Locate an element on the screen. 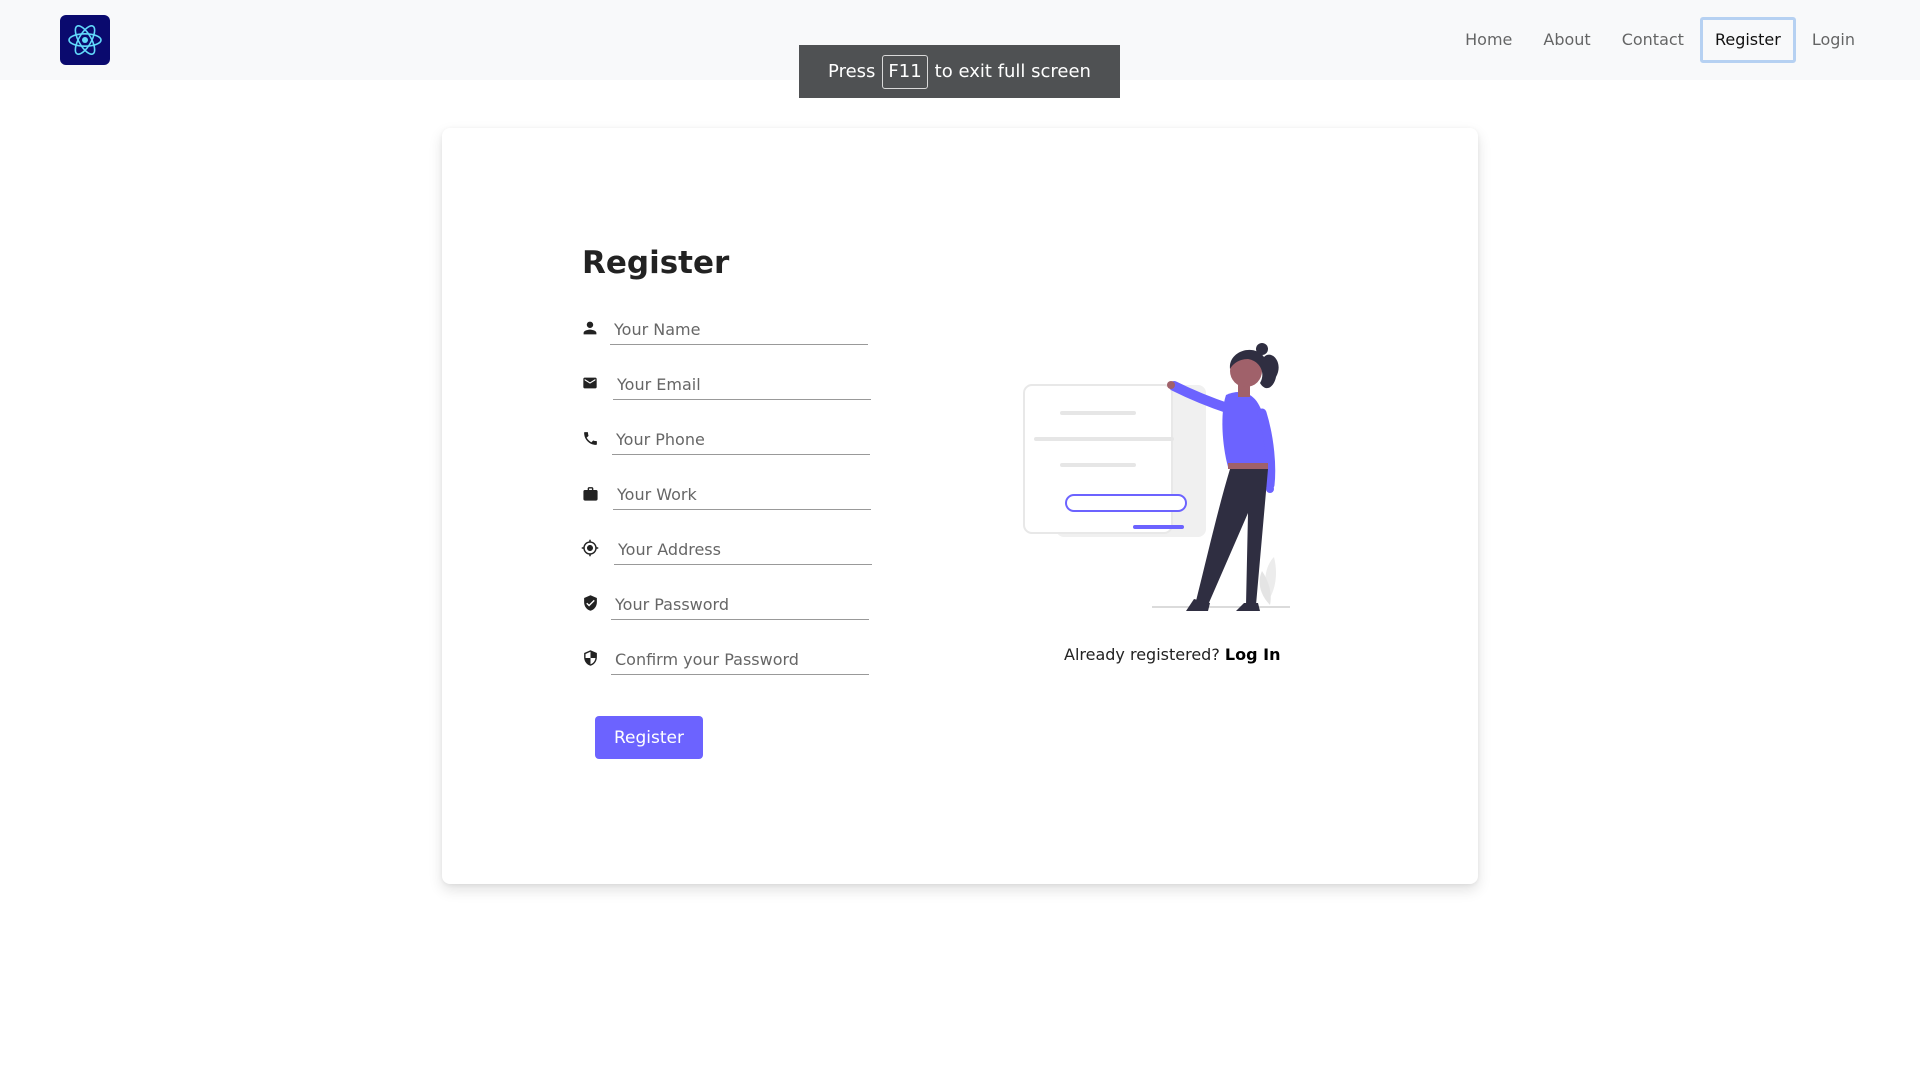 This screenshot has width=1920, height=1080. brand-logo is located at coordinates (85, 40).